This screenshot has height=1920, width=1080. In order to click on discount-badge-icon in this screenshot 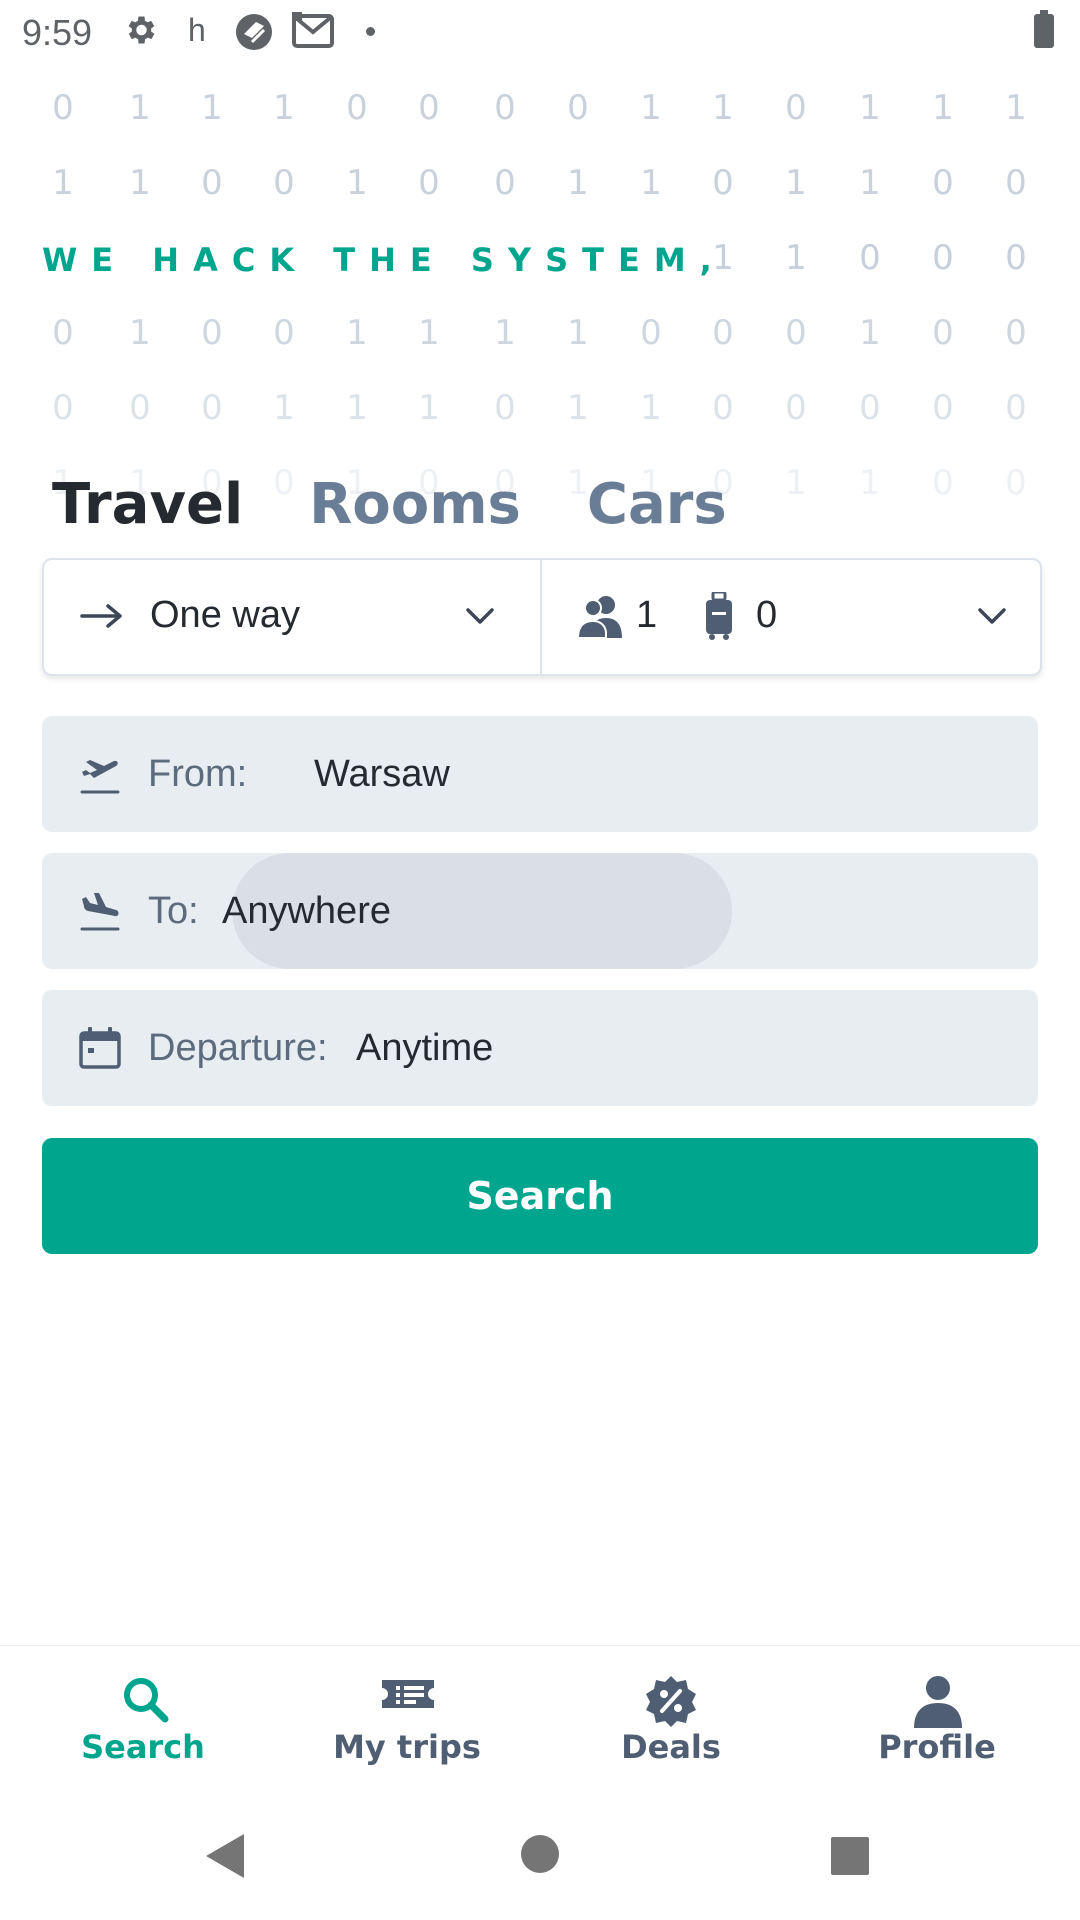, I will do `click(671, 1703)`.